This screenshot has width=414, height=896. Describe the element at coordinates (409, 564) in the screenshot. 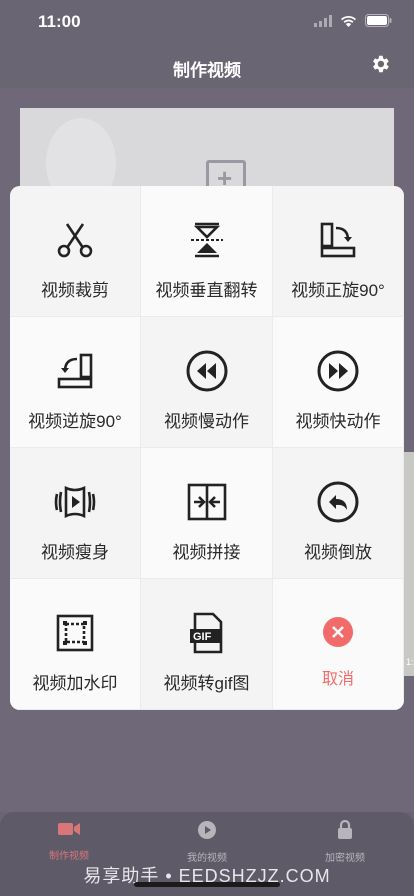

I see `video-thumbnail: 1:15` at that location.